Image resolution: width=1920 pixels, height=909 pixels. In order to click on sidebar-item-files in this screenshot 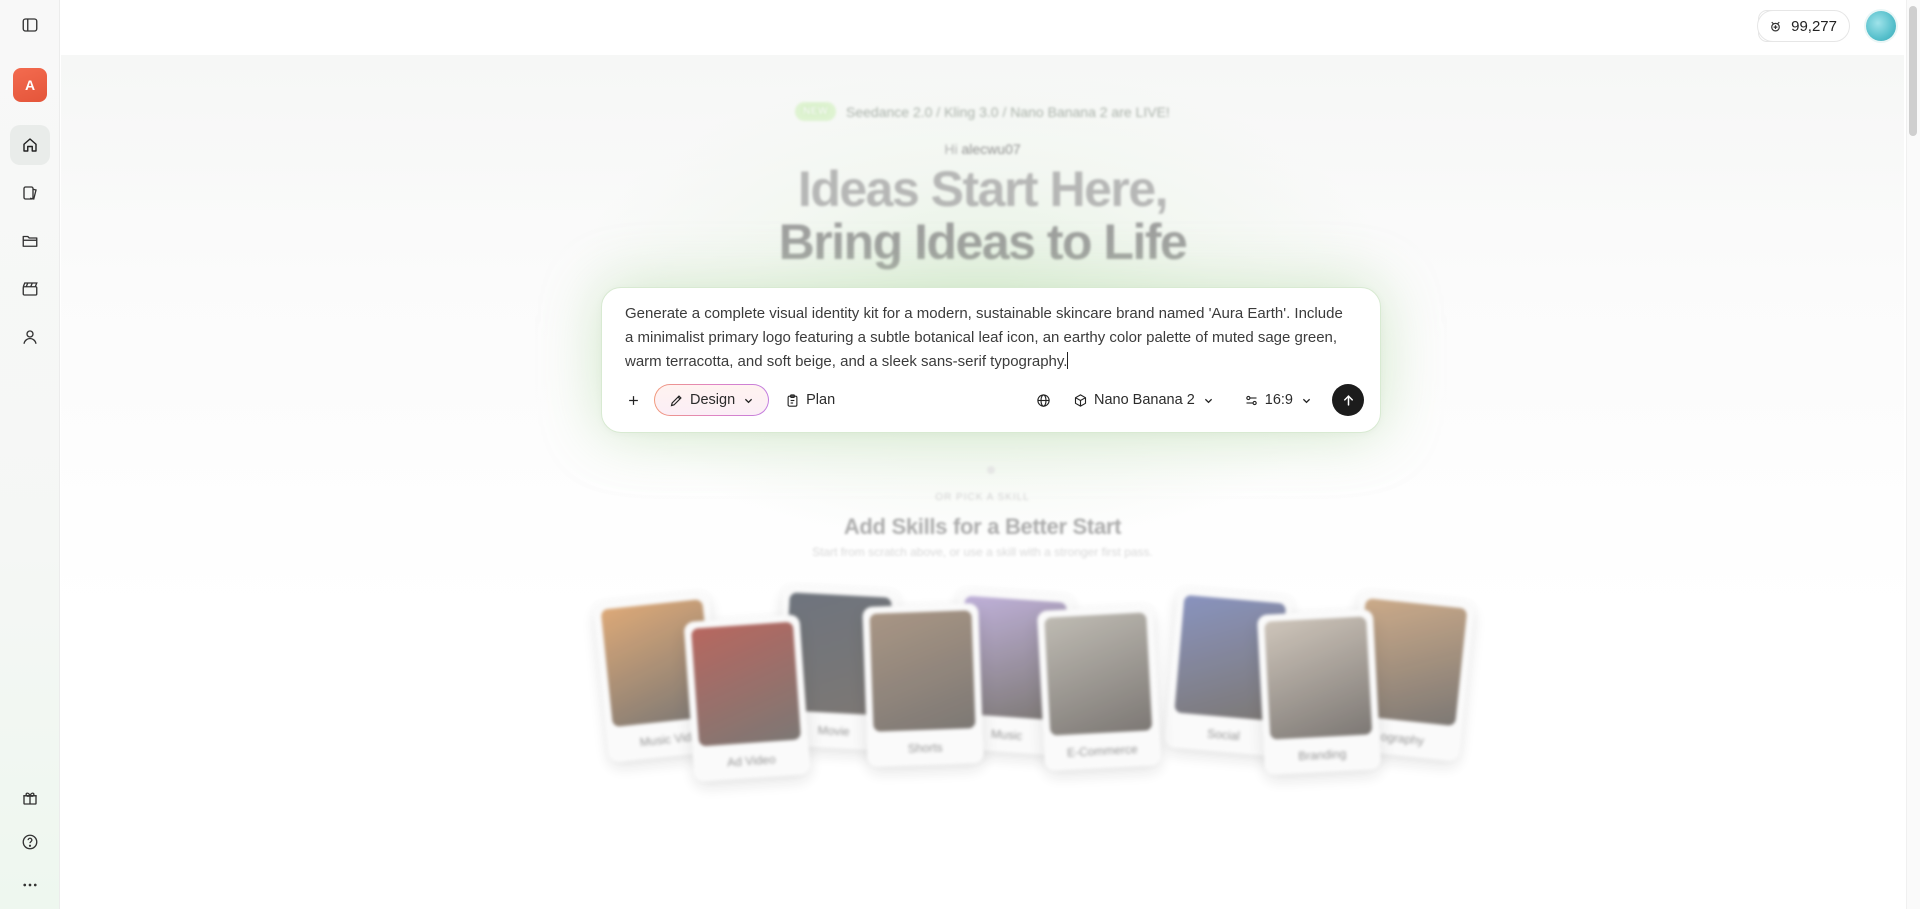, I will do `click(30, 241)`.